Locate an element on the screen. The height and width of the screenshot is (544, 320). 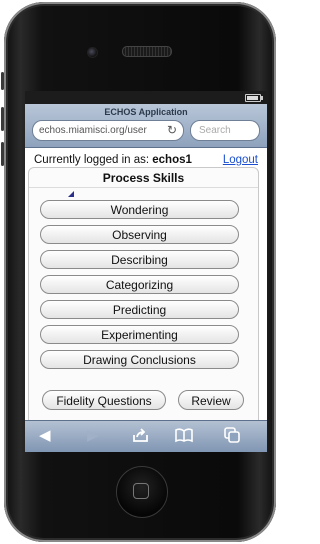
home-button is located at coordinates (142, 492).